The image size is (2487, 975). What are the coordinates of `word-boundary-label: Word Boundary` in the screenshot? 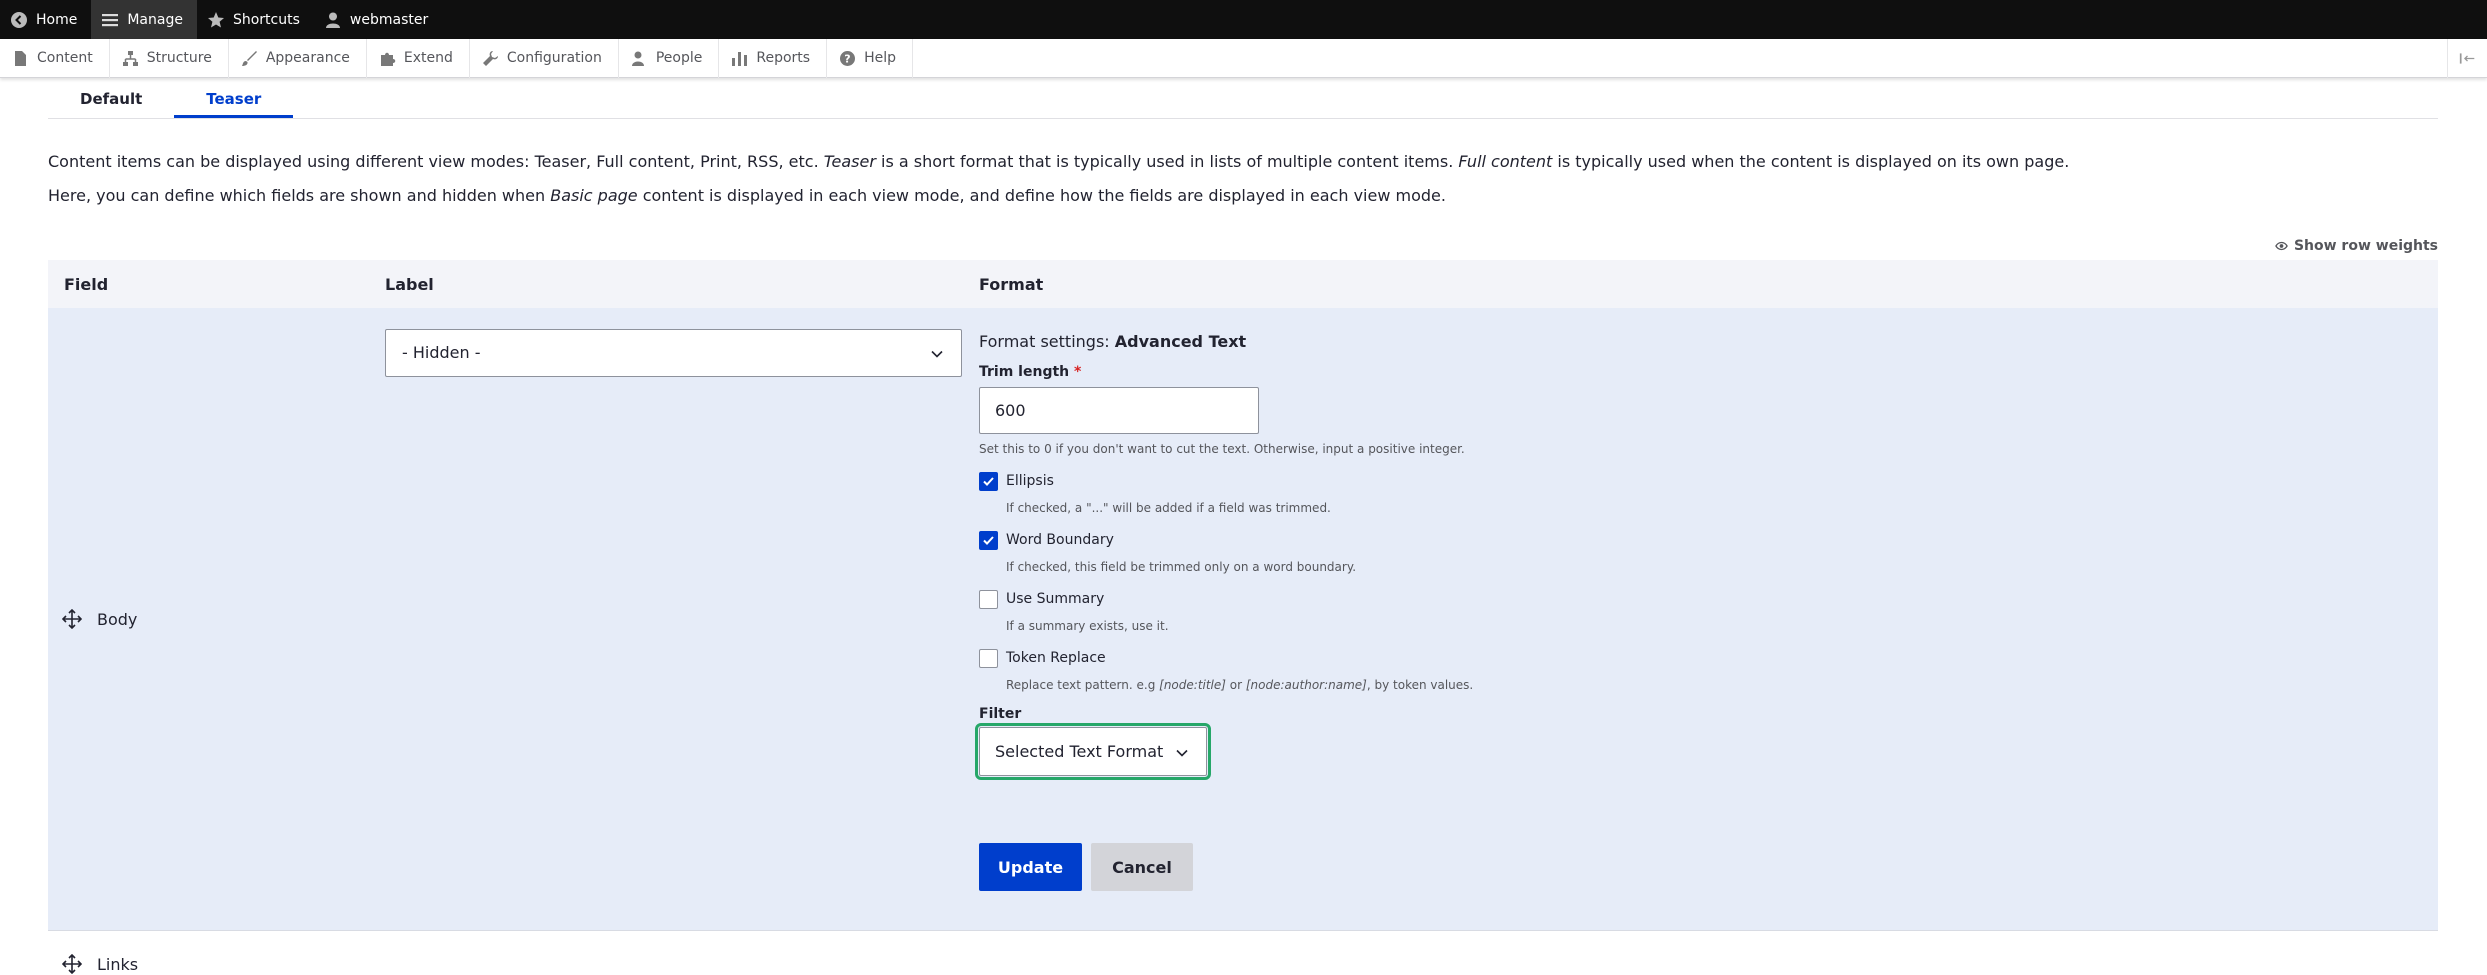 It's located at (1060, 540).